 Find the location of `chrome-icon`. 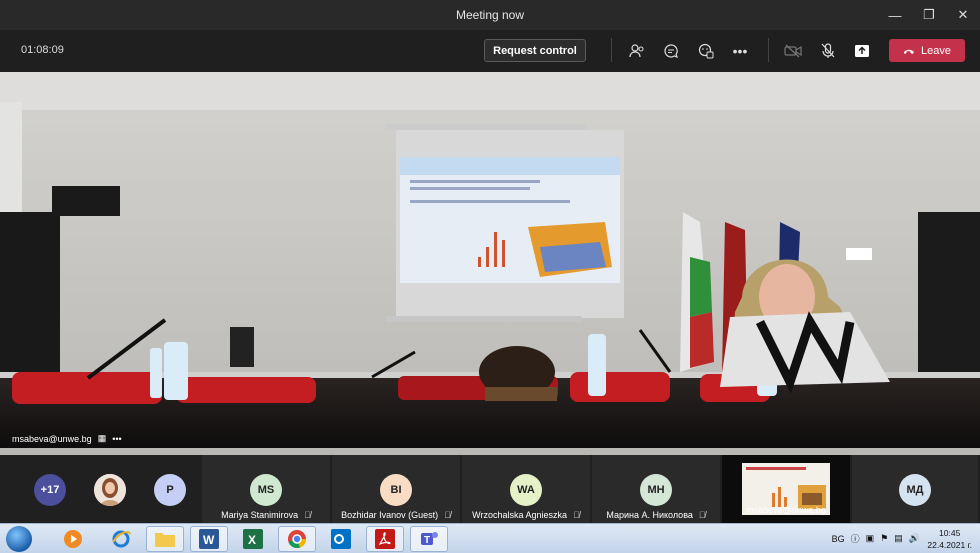

chrome-icon is located at coordinates (297, 539).